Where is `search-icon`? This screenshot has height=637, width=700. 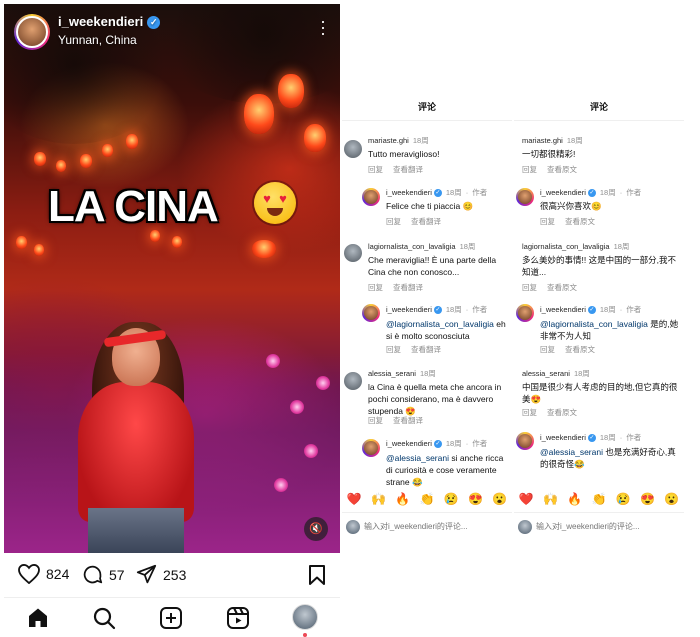 search-icon is located at coordinates (104, 618).